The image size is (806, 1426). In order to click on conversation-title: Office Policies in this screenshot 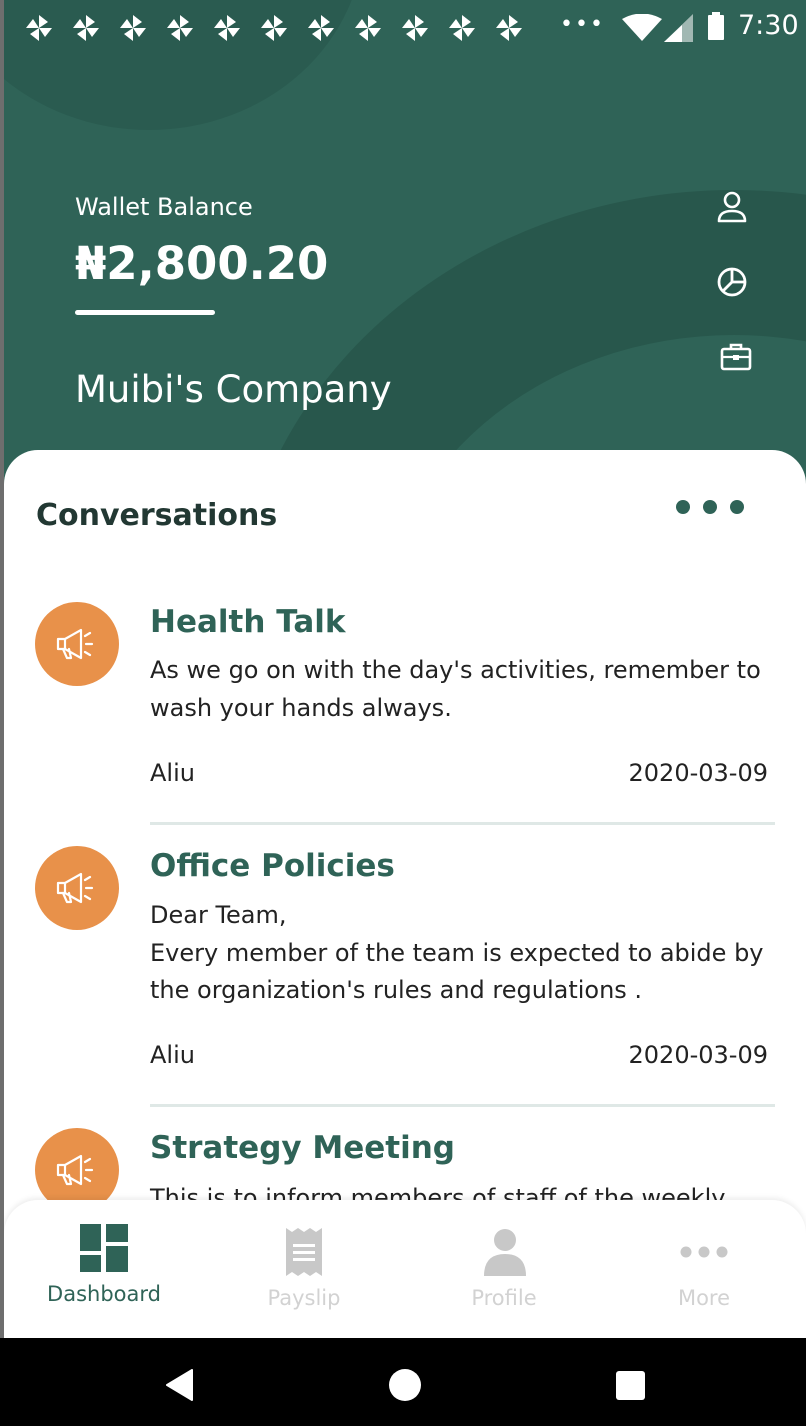, I will do `click(272, 866)`.